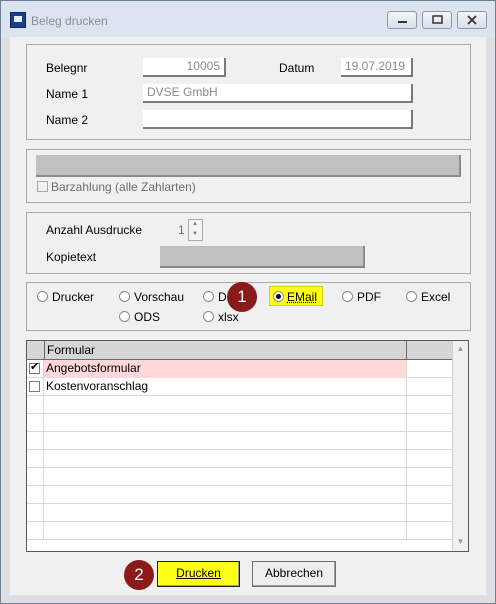 This screenshot has width=496, height=604. I want to click on maximize-icon, so click(437, 19).